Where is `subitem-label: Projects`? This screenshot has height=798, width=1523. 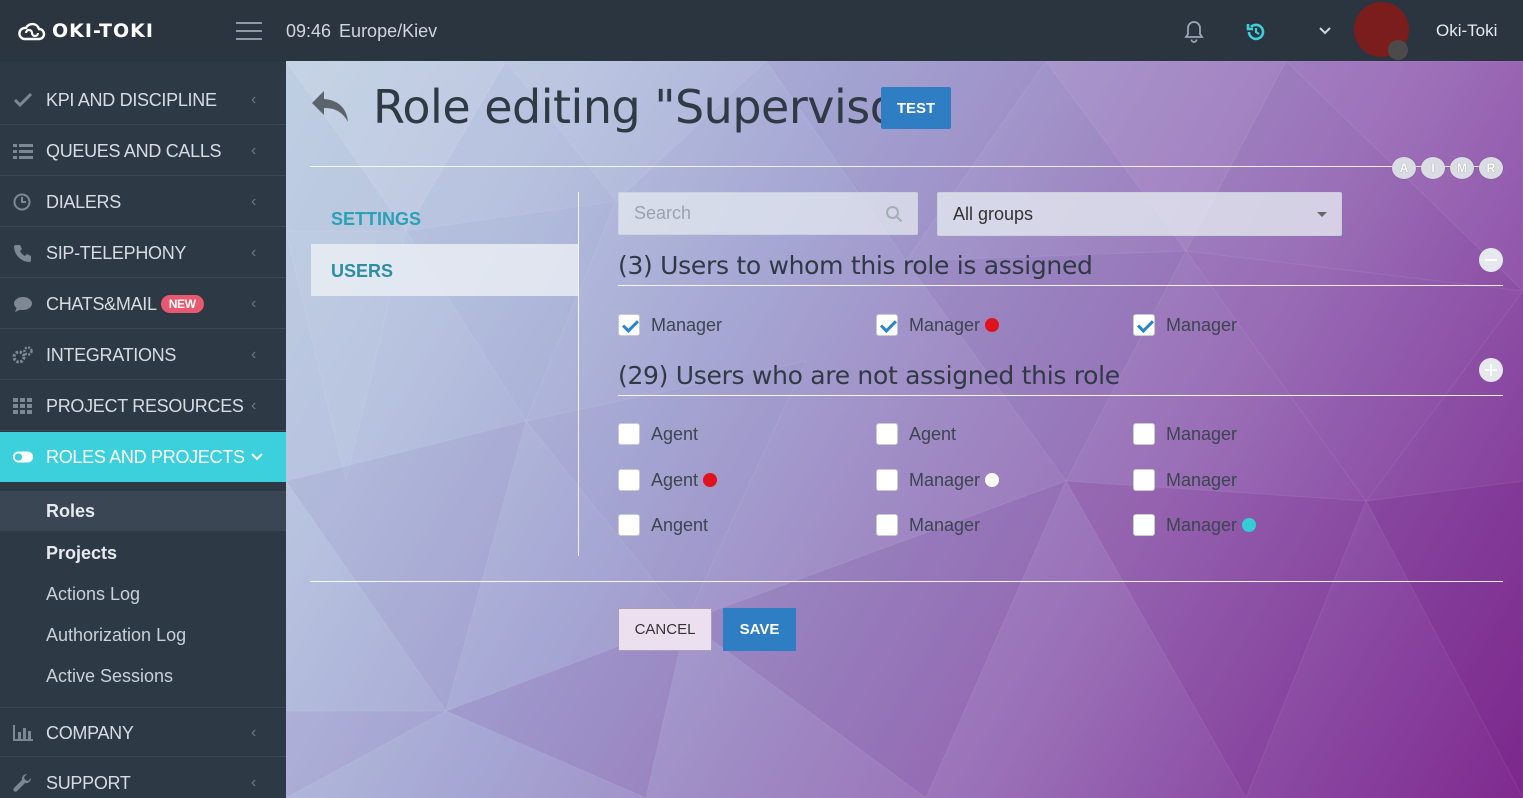 subitem-label: Projects is located at coordinates (82, 553).